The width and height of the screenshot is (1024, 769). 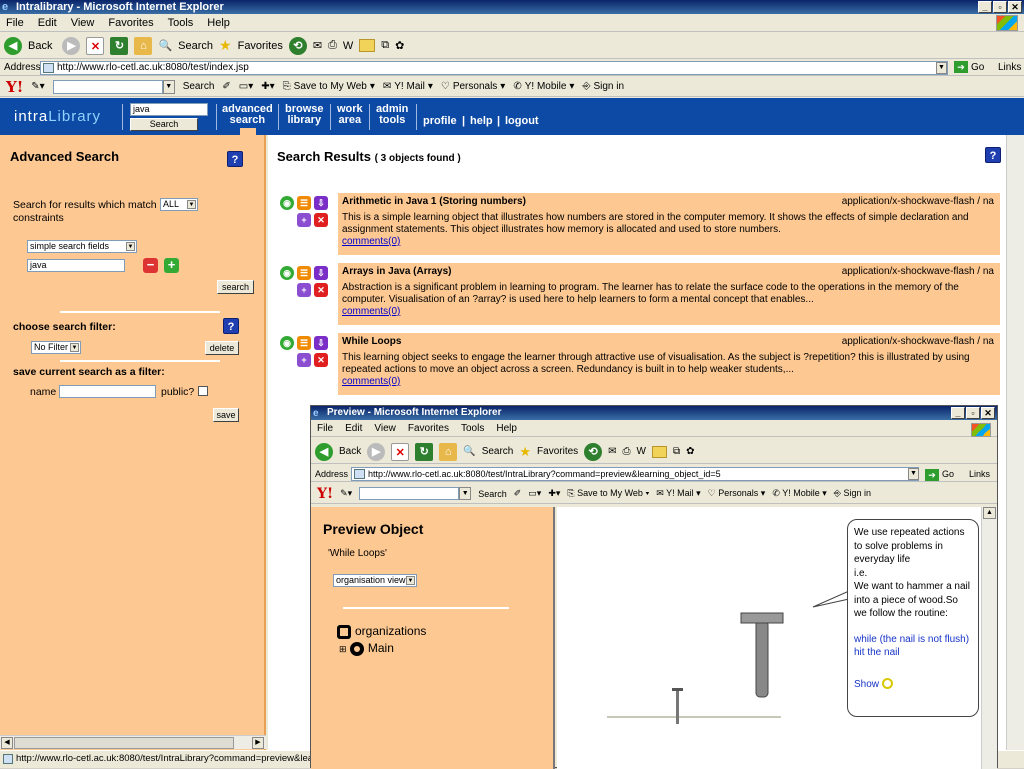 What do you see at coordinates (14, 87) in the screenshot?
I see `yahoo-logo: Y!` at bounding box center [14, 87].